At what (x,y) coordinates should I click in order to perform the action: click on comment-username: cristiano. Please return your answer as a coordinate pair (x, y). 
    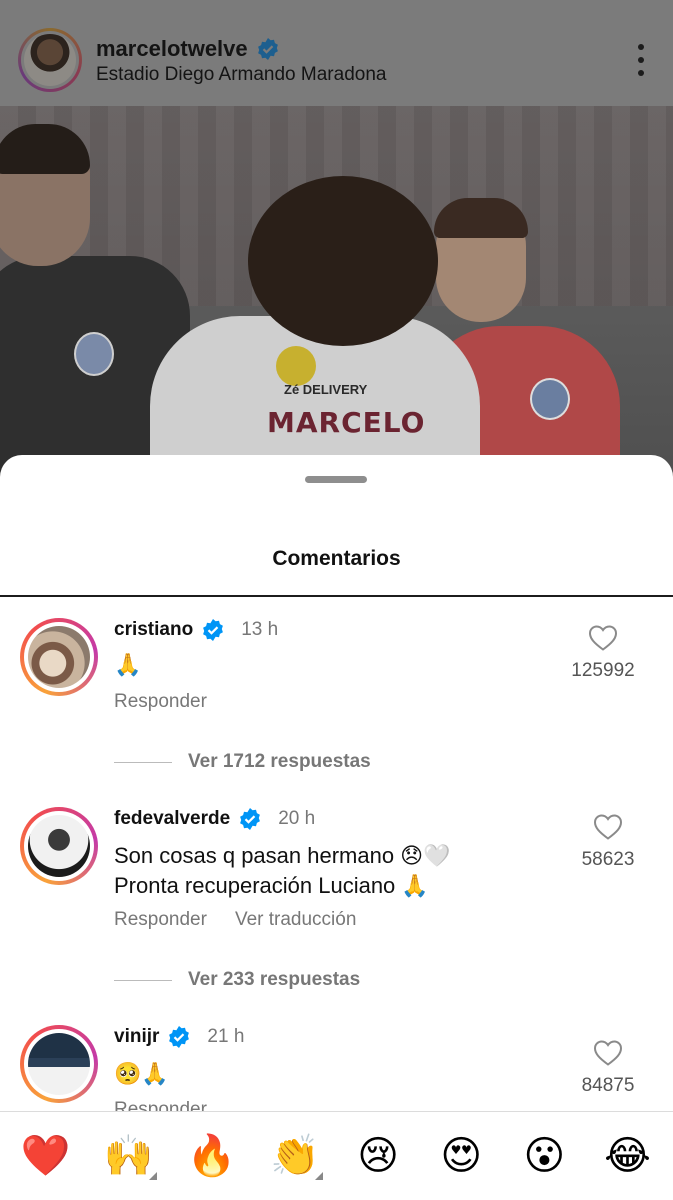
    Looking at the image, I should click on (153, 630).